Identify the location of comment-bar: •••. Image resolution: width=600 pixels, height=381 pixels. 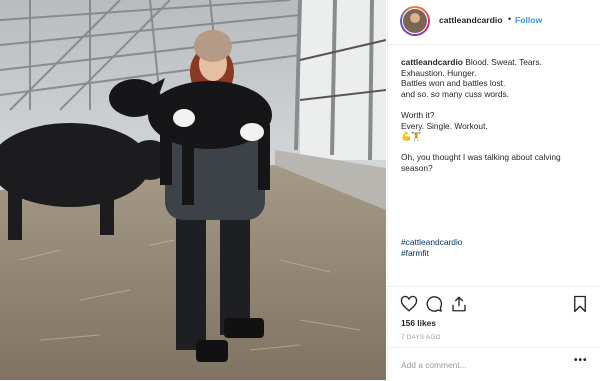
(494, 364).